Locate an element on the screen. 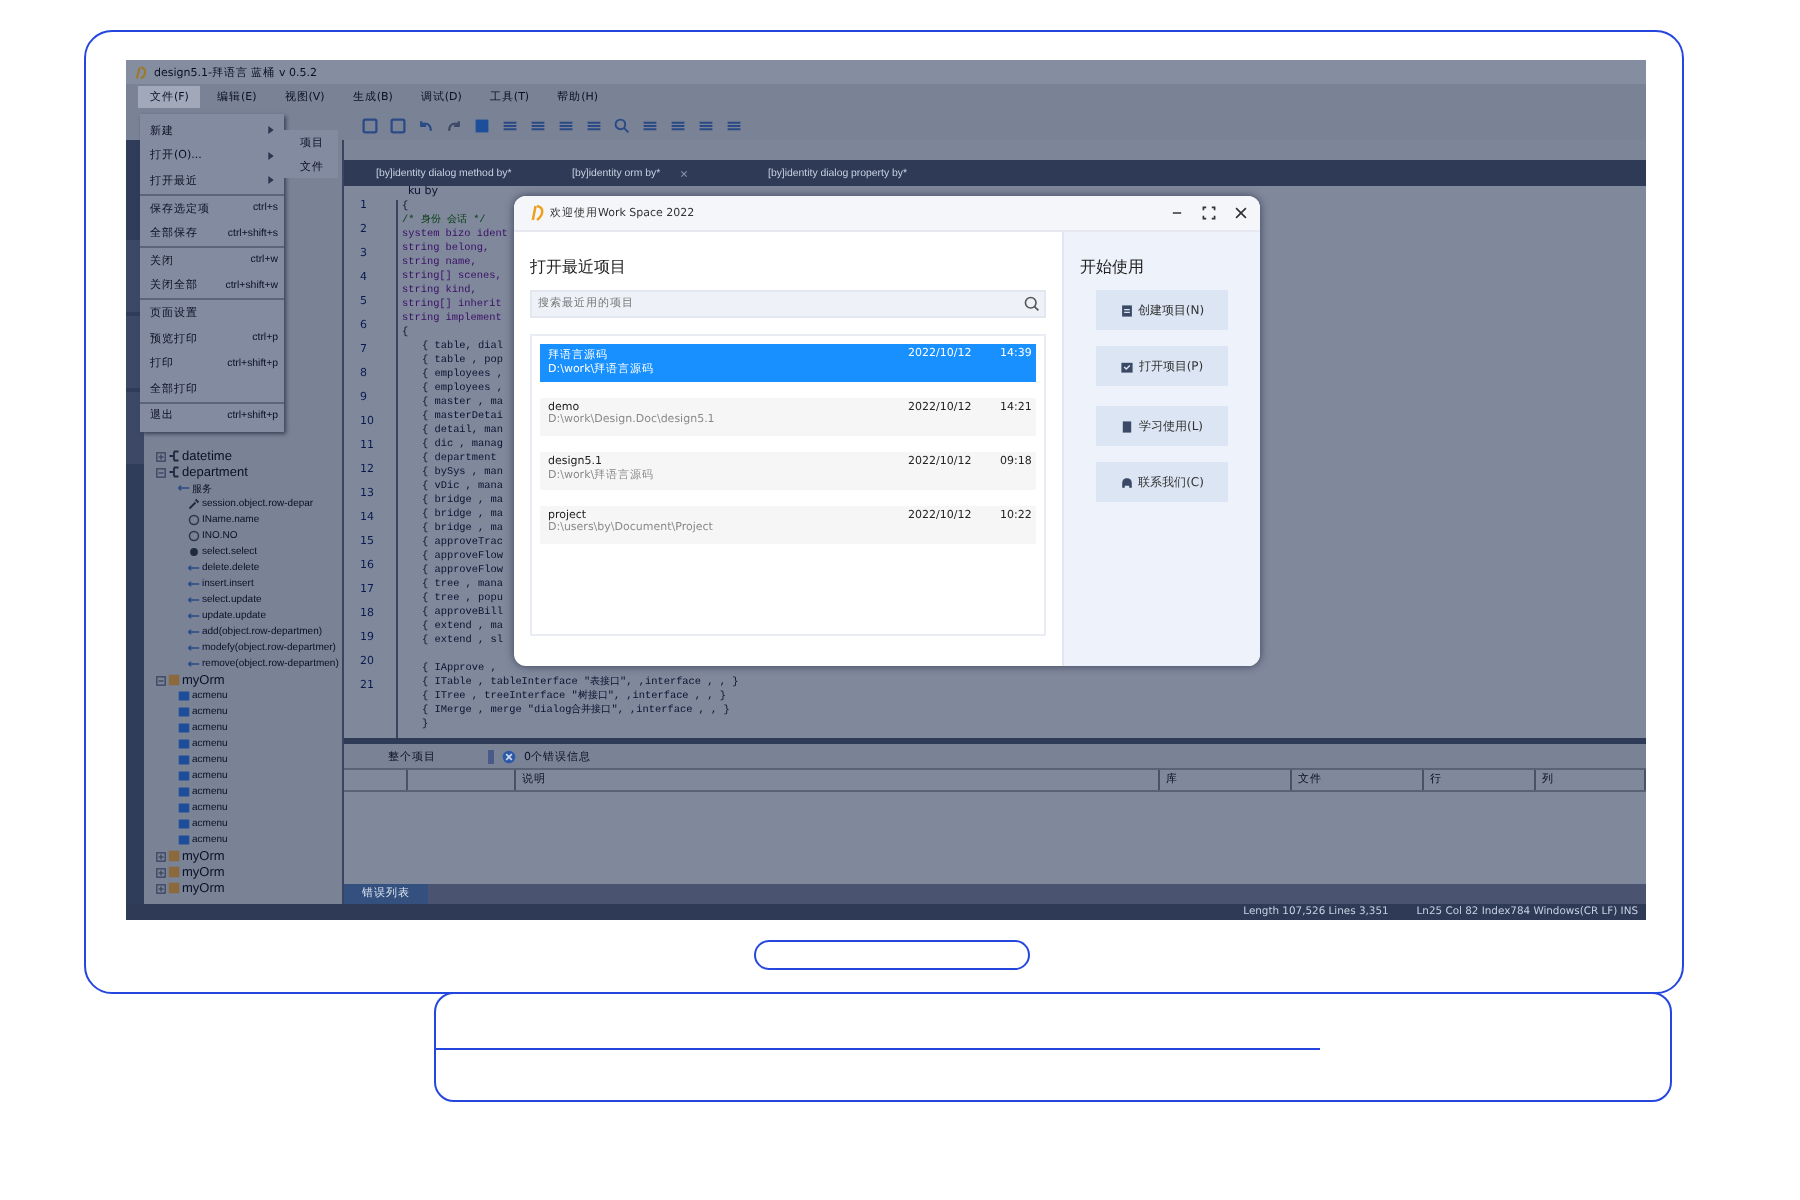 This screenshot has width=1800, height=1200. key-icon is located at coordinates (194, 504).